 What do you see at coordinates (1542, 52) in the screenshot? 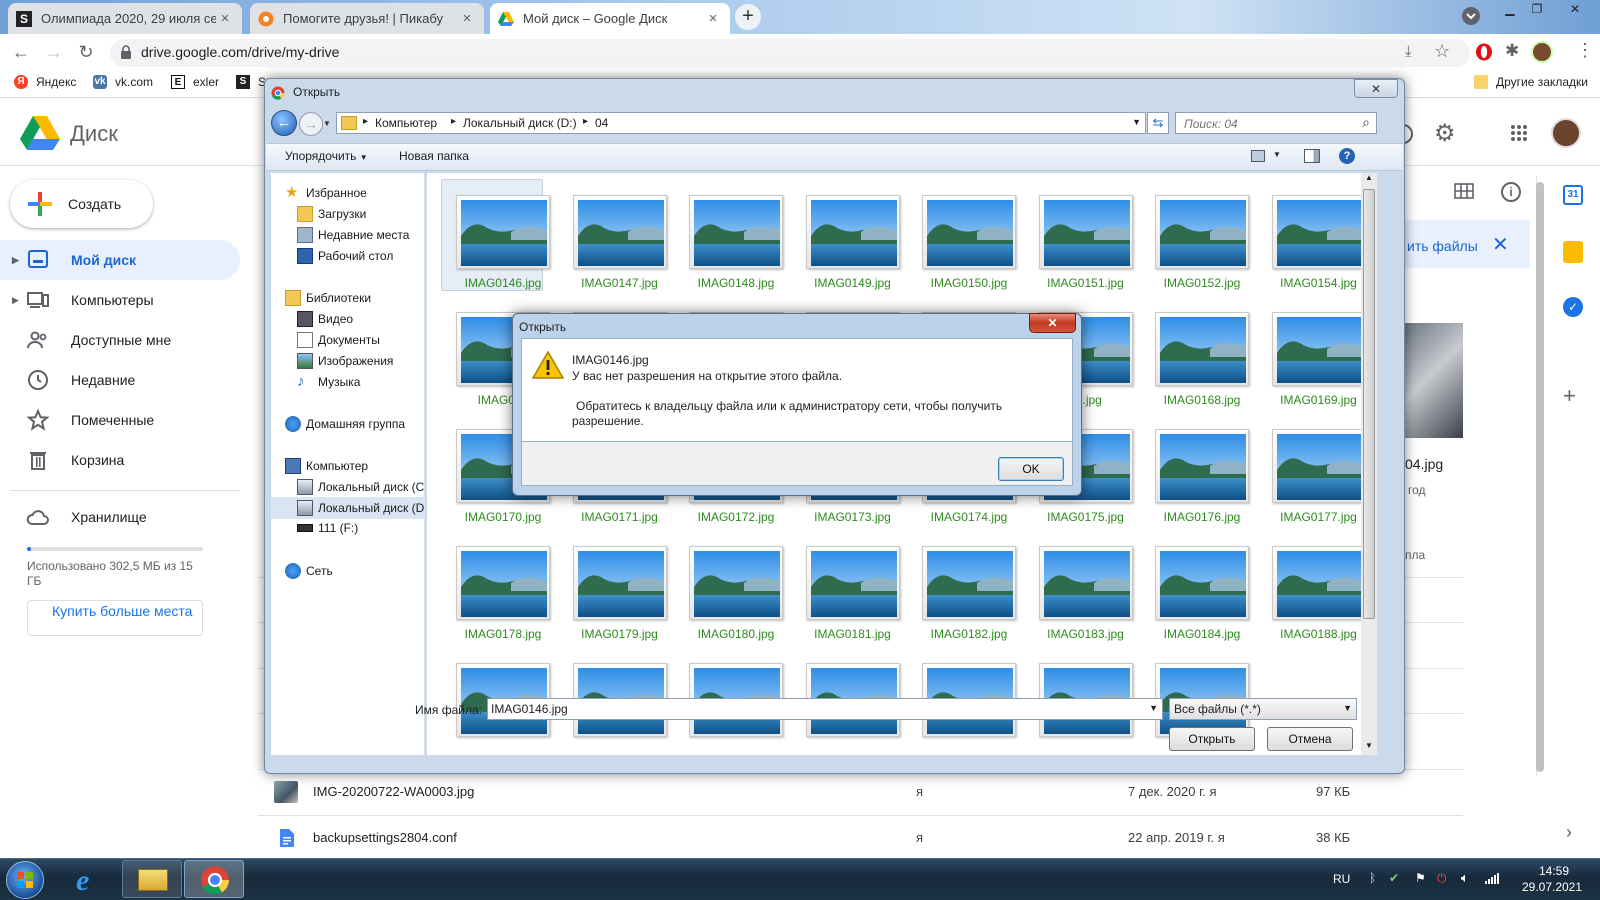
I see `avatar` at bounding box center [1542, 52].